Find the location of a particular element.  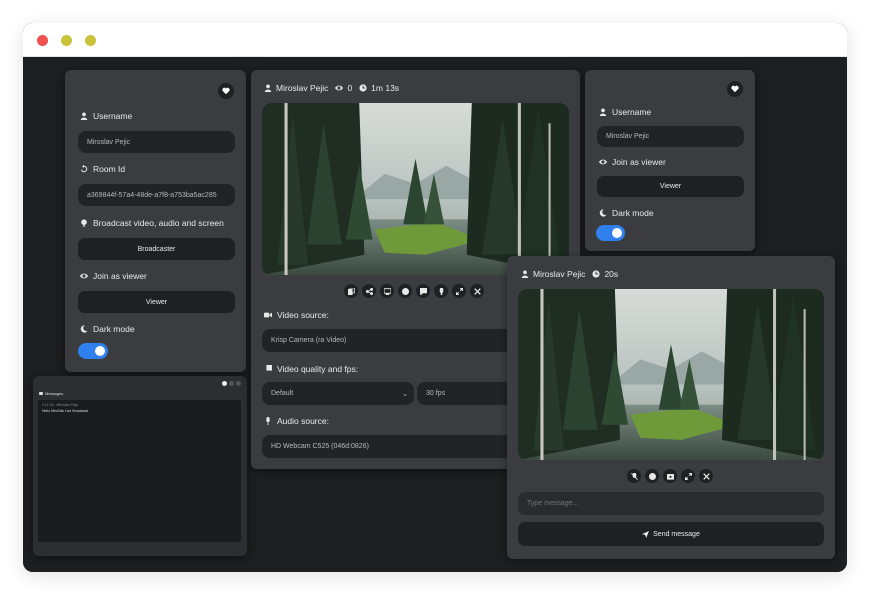

broadcast-label: Broadcast video, audio and screen is located at coordinates (152, 223).